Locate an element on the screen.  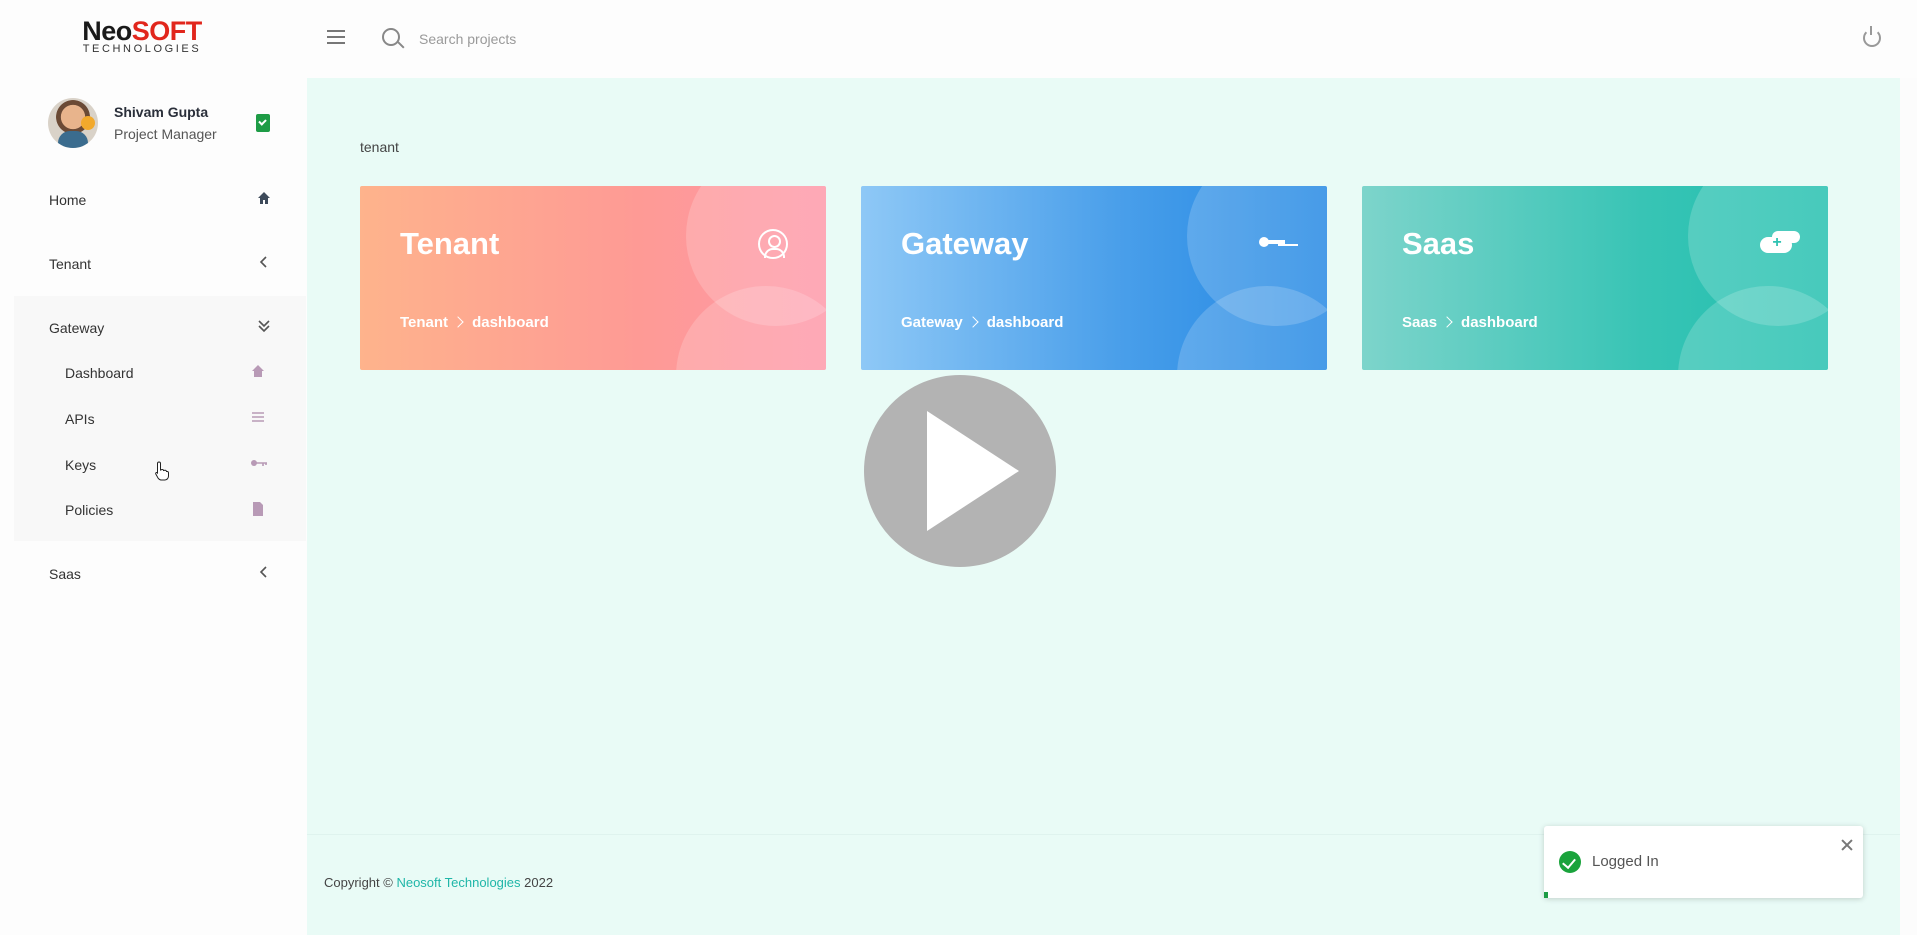
list-icon is located at coordinates (258, 418).